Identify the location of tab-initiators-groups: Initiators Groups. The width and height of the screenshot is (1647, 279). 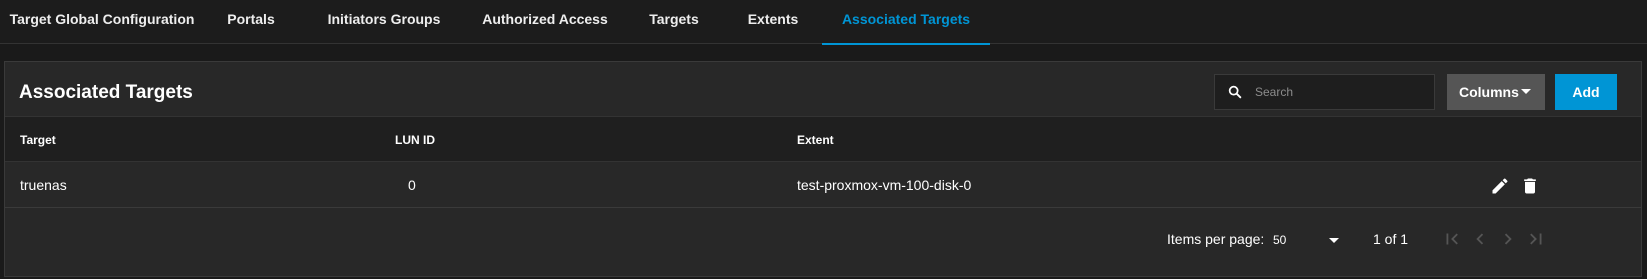
(384, 22).